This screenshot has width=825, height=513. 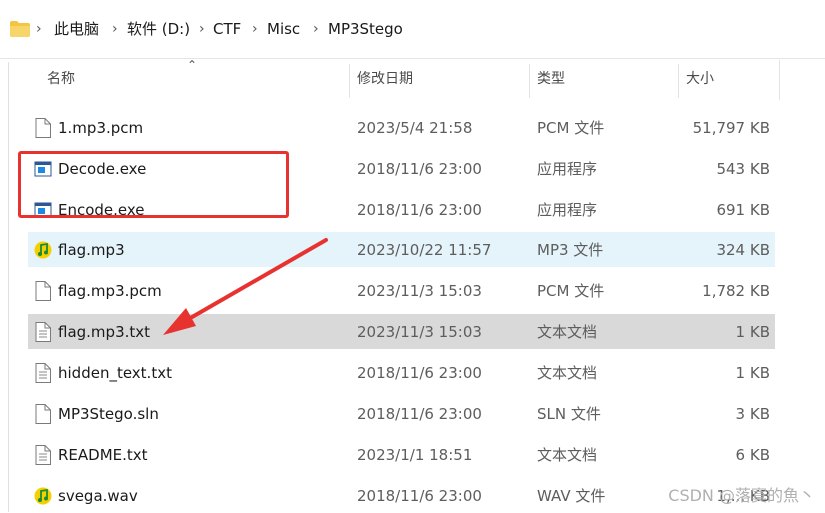 What do you see at coordinates (365, 29) in the screenshot?
I see `breadcrumb-item-mp3stego: MP3Stego` at bounding box center [365, 29].